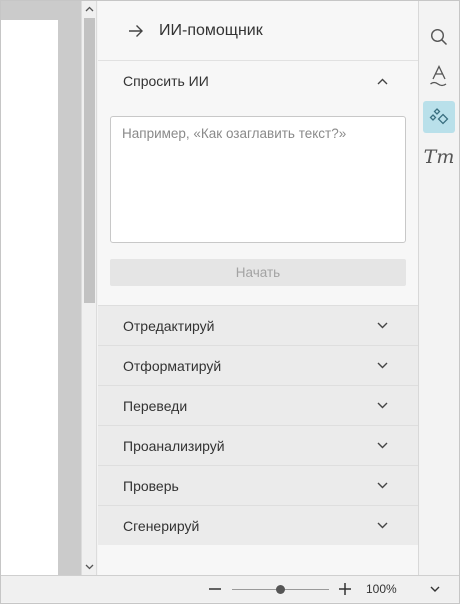 This screenshot has height=604, width=460. I want to click on zoom-in-button, so click(345, 589).